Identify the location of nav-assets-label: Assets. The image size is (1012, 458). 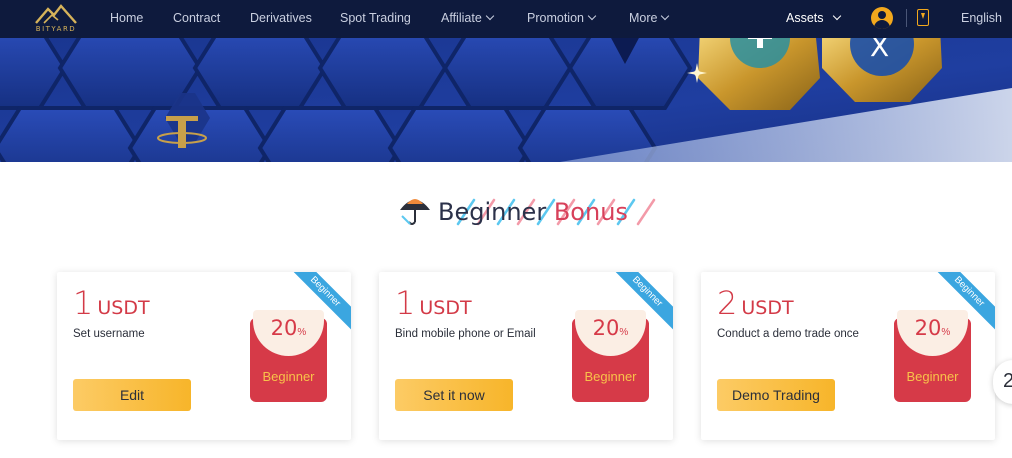
(805, 18).